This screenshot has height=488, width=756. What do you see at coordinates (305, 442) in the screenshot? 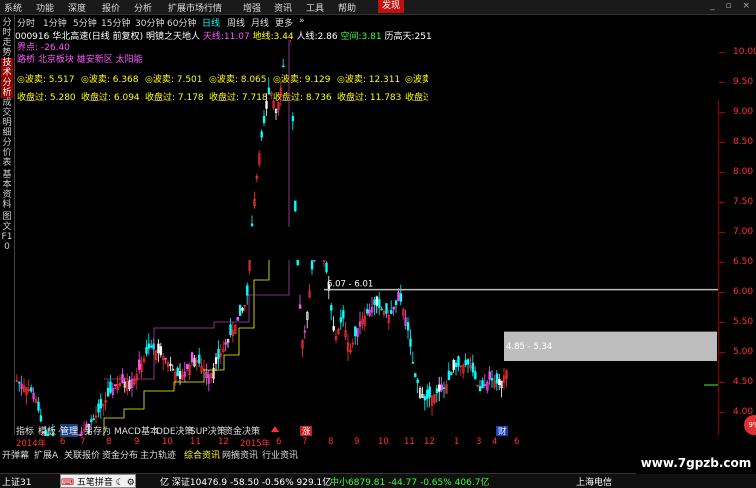
I see `x-tick-label-10: 7` at bounding box center [305, 442].